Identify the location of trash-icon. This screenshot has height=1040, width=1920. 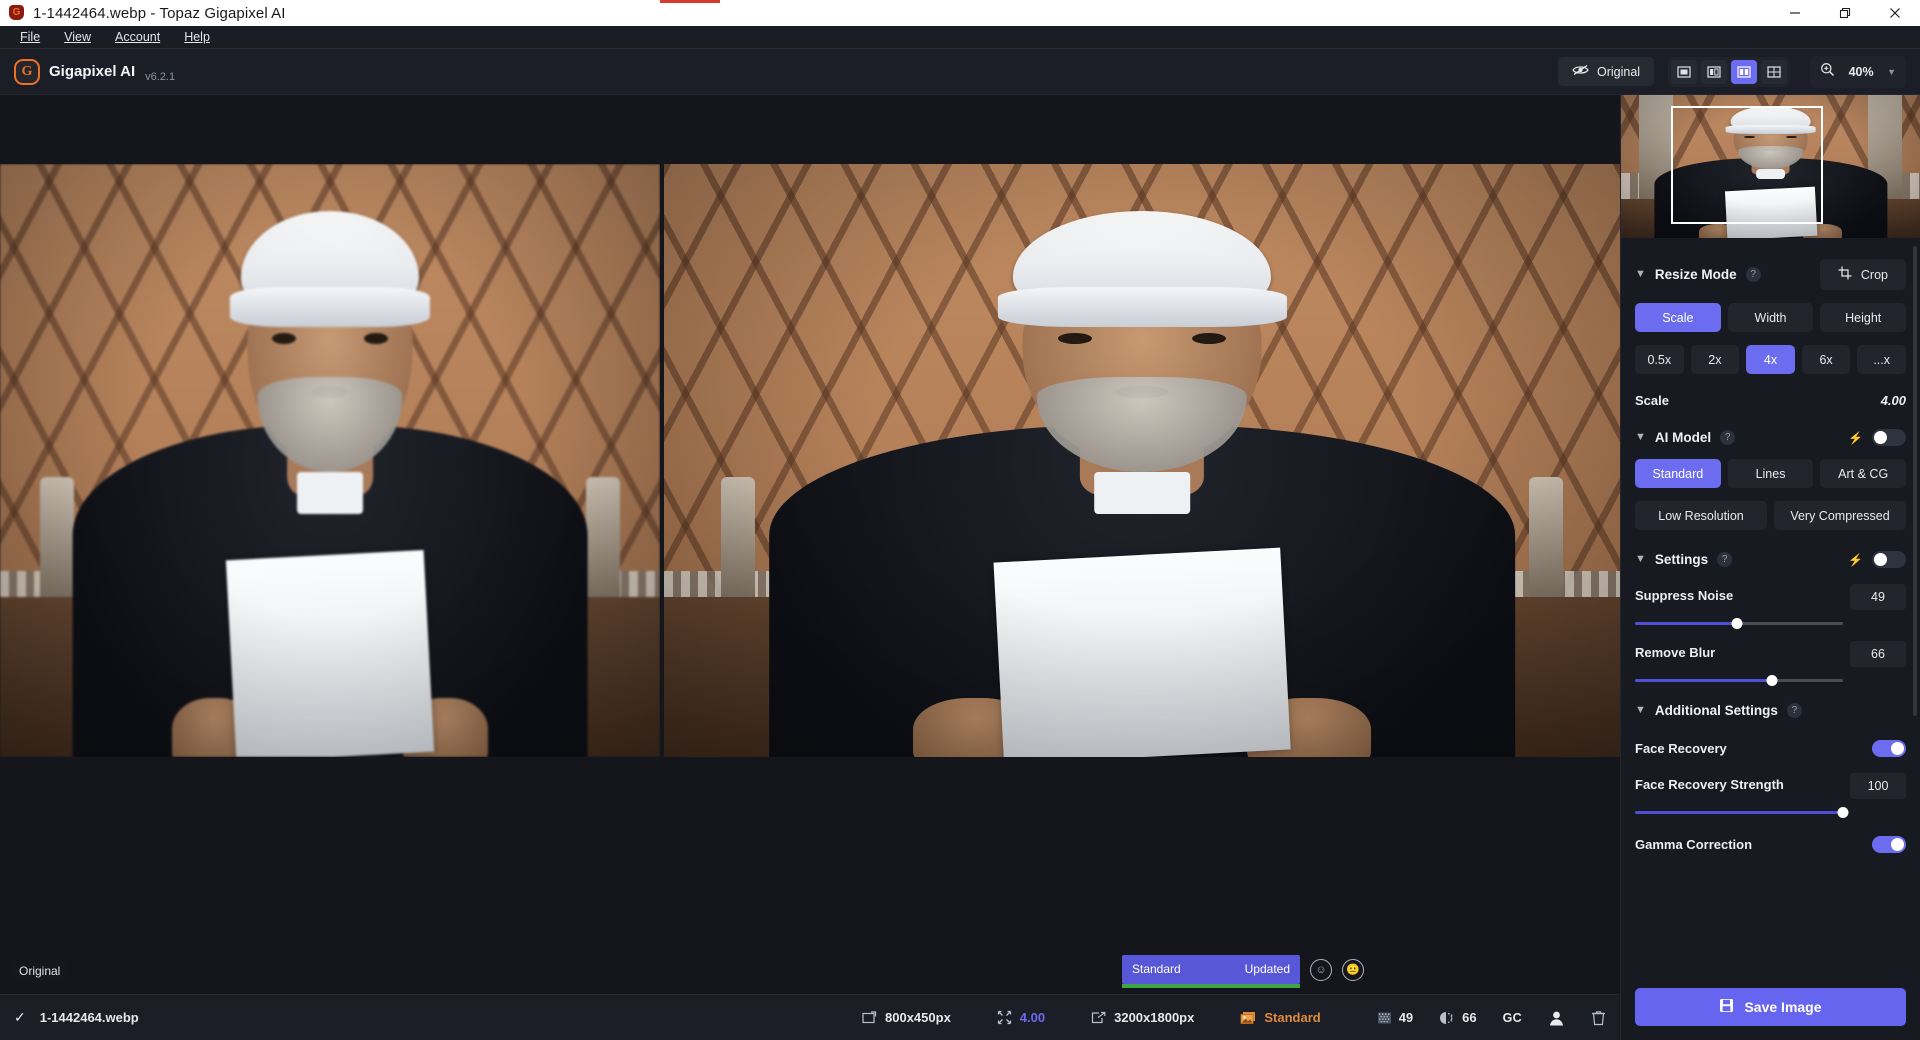
(1598, 1018).